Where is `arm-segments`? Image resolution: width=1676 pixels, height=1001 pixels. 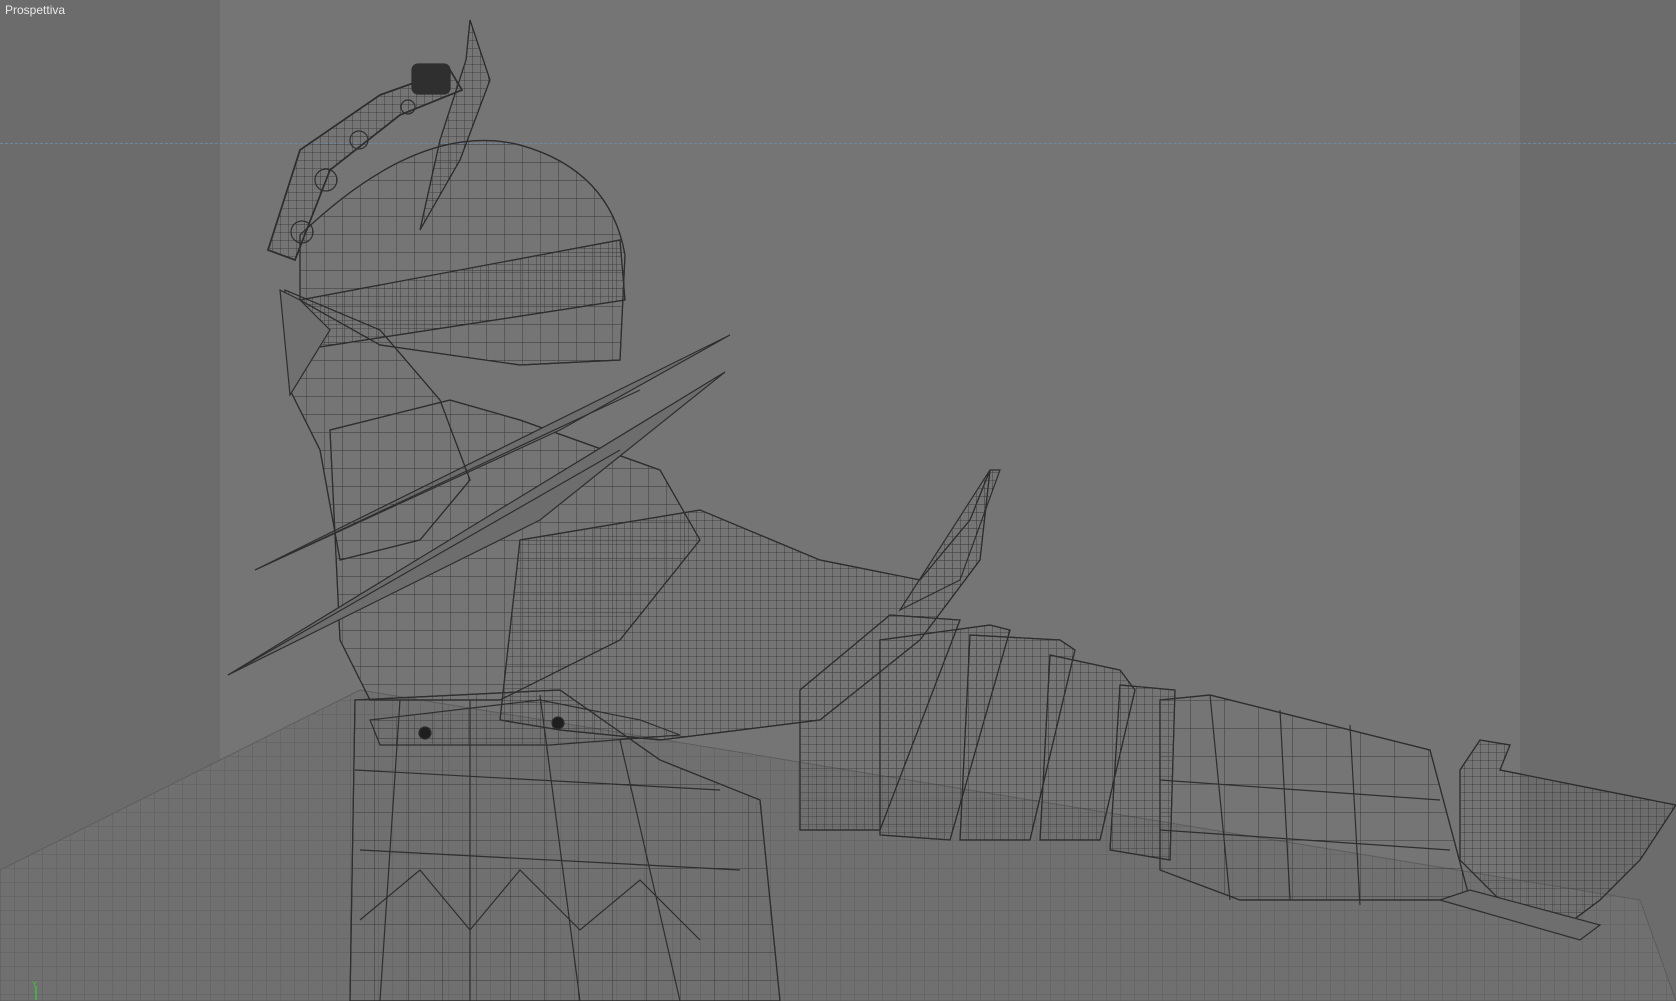 arm-segments is located at coordinates (987, 737).